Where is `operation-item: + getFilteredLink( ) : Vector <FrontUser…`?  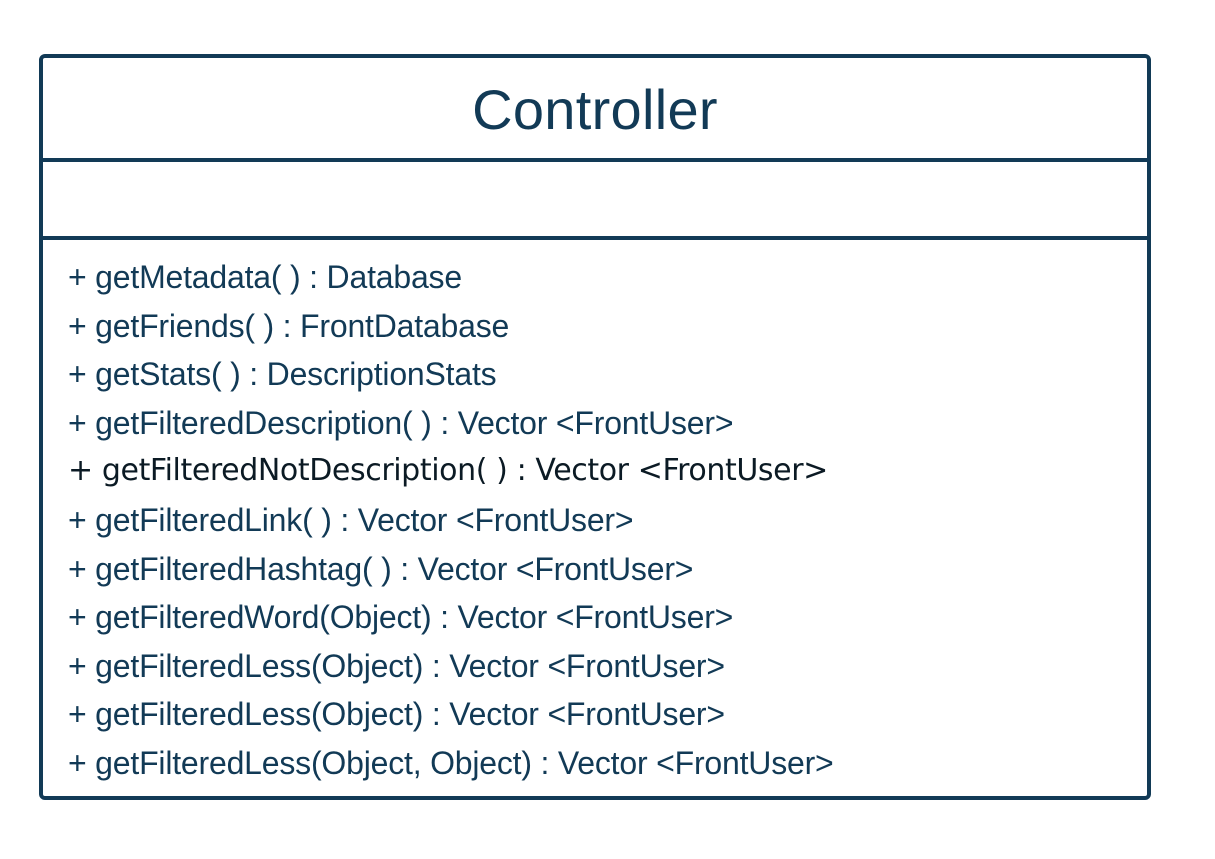
operation-item: + getFilteredLink( ) : Vector <FrontUser… is located at coordinates (351, 519).